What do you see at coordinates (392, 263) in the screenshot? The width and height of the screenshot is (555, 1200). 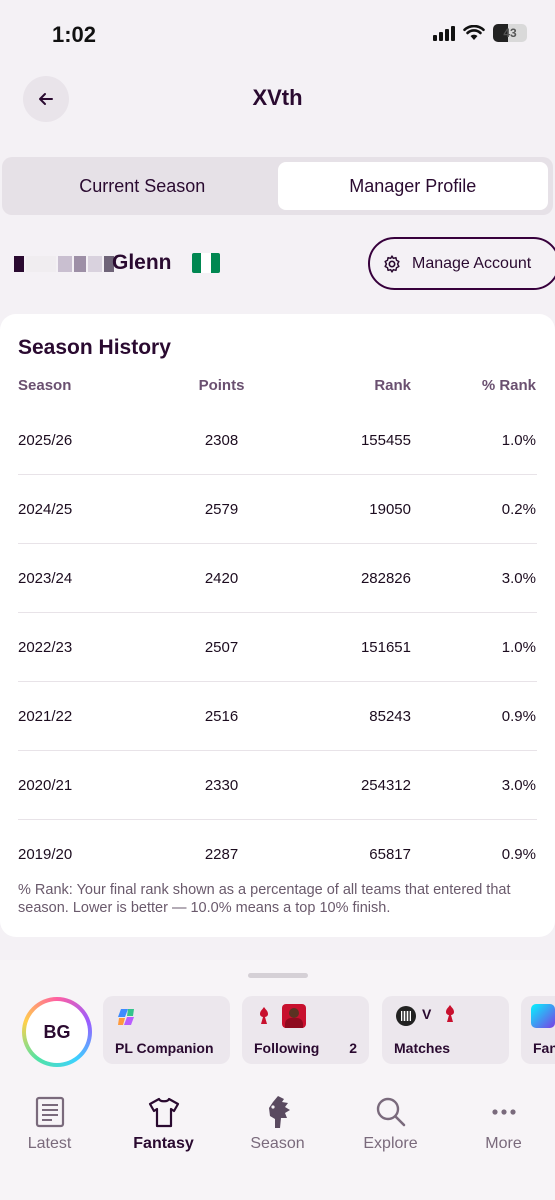 I see `gear-icon` at bounding box center [392, 263].